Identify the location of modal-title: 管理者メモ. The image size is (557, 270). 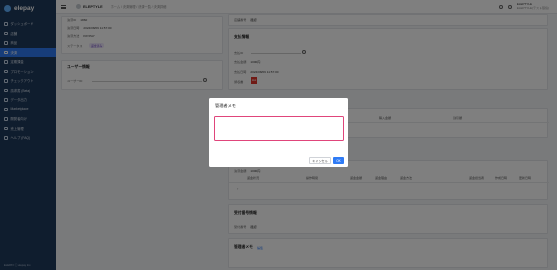
(225, 105).